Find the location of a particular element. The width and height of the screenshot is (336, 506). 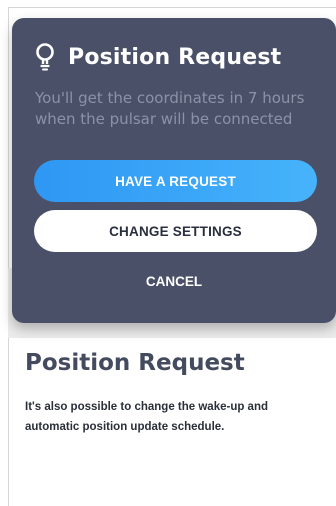

page-title: Position Request is located at coordinates (135, 363).